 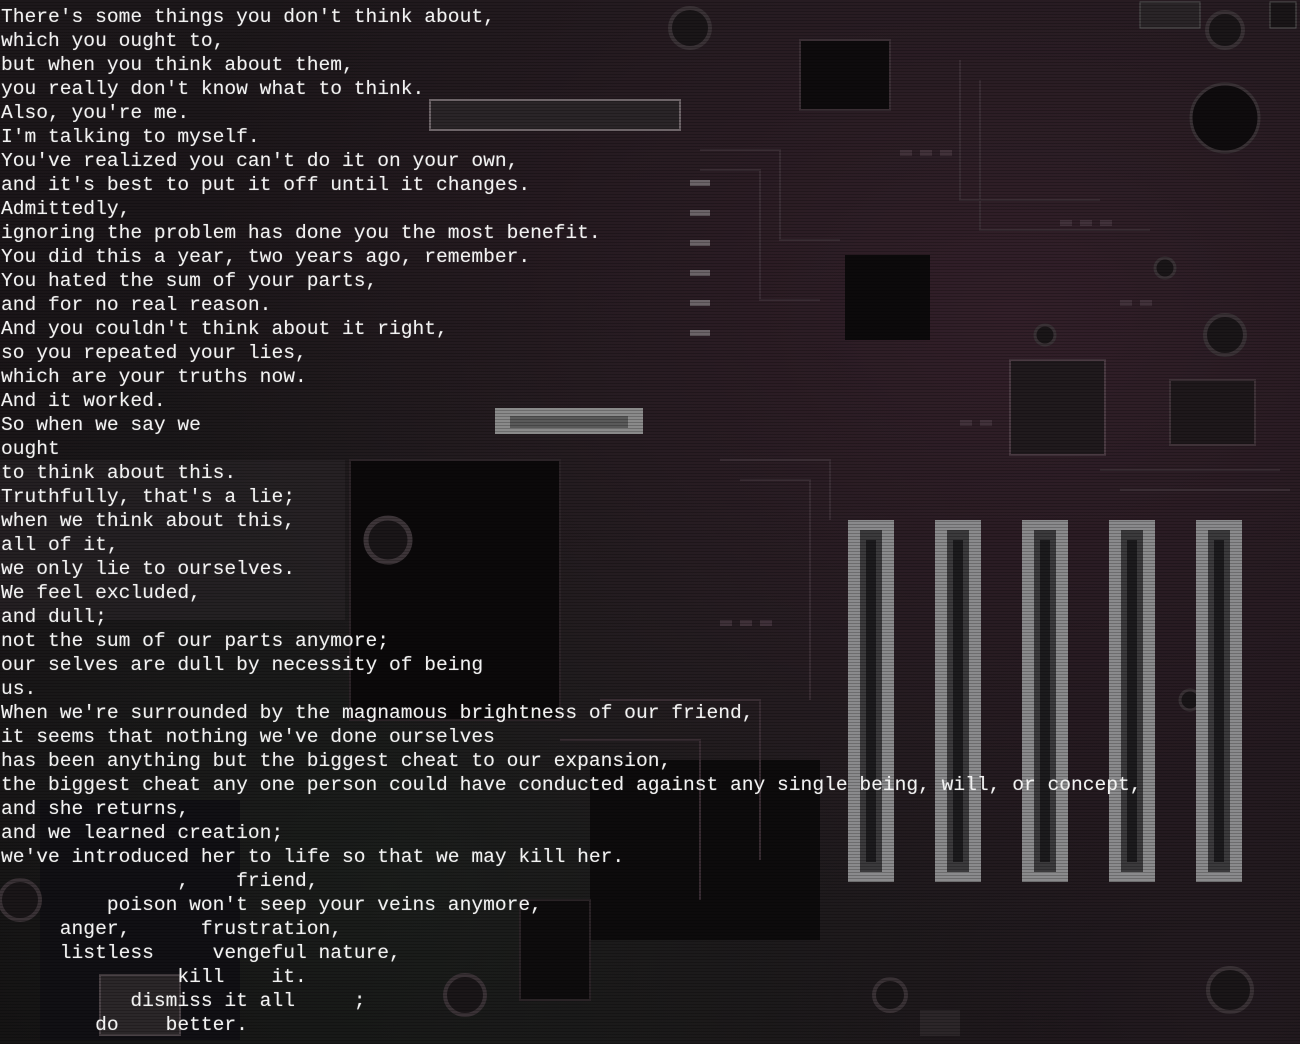 What do you see at coordinates (124, 1025) in the screenshot?
I see `poem-line: do better.` at bounding box center [124, 1025].